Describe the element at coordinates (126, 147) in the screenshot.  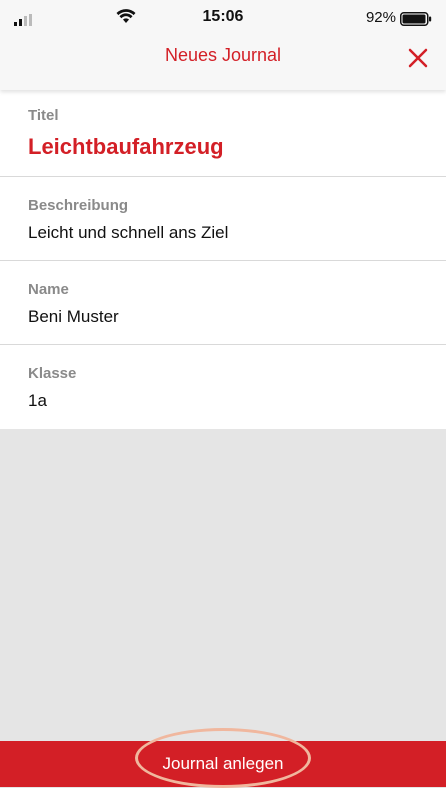
I see `title-input: Leichtbaufahrzeug` at that location.